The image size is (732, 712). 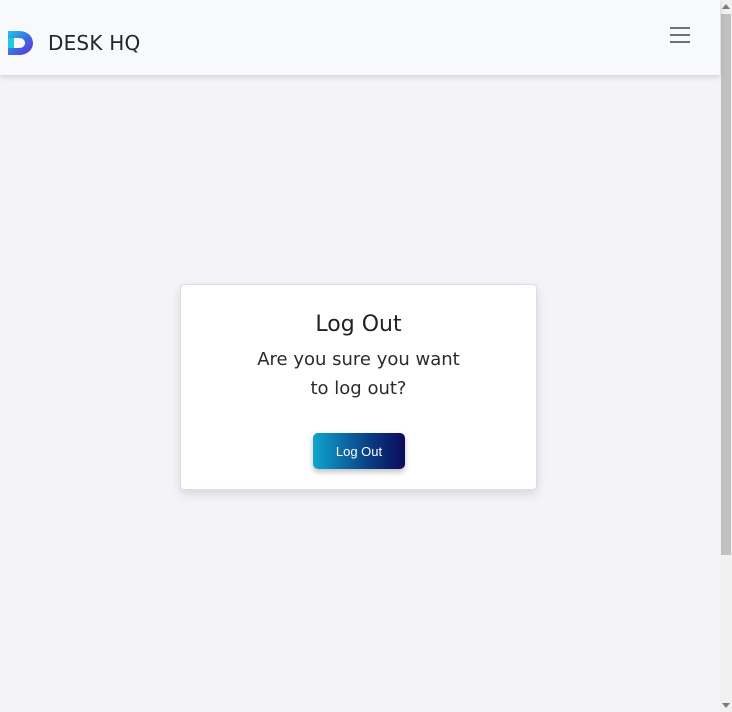 What do you see at coordinates (358, 374) in the screenshot?
I see `card-message: Are you sure you want to log out?` at bounding box center [358, 374].